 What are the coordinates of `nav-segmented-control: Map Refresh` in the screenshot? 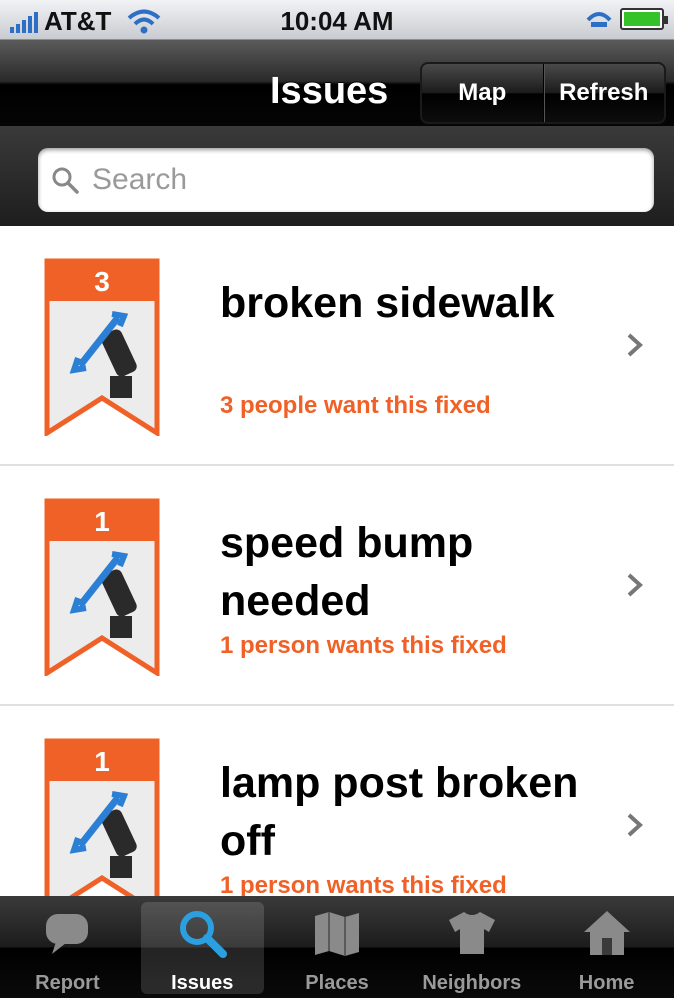 It's located at (543, 93).